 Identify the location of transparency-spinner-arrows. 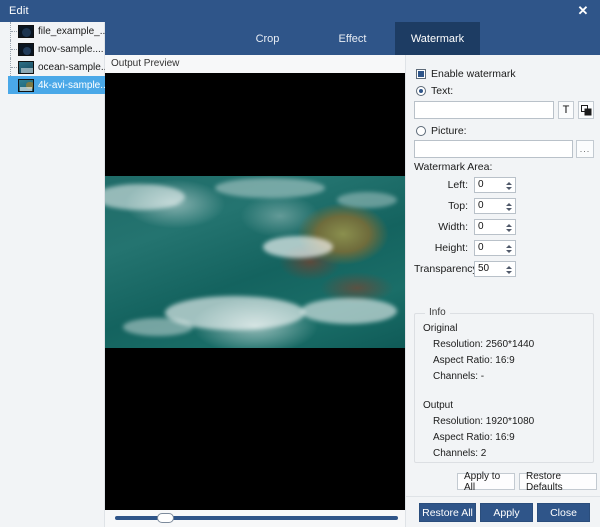
(509, 270).